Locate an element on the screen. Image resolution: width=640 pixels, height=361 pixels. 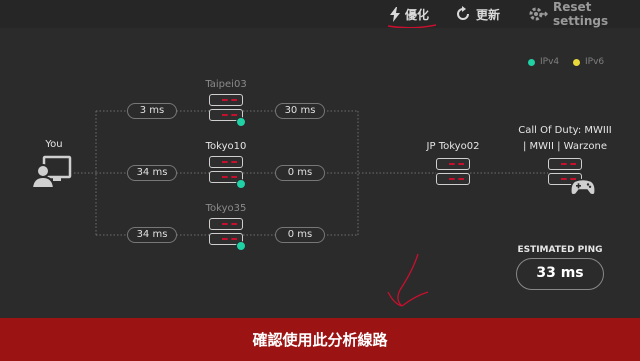
ping-pill-out-tokyo10: 0 ms is located at coordinates (300, 173).